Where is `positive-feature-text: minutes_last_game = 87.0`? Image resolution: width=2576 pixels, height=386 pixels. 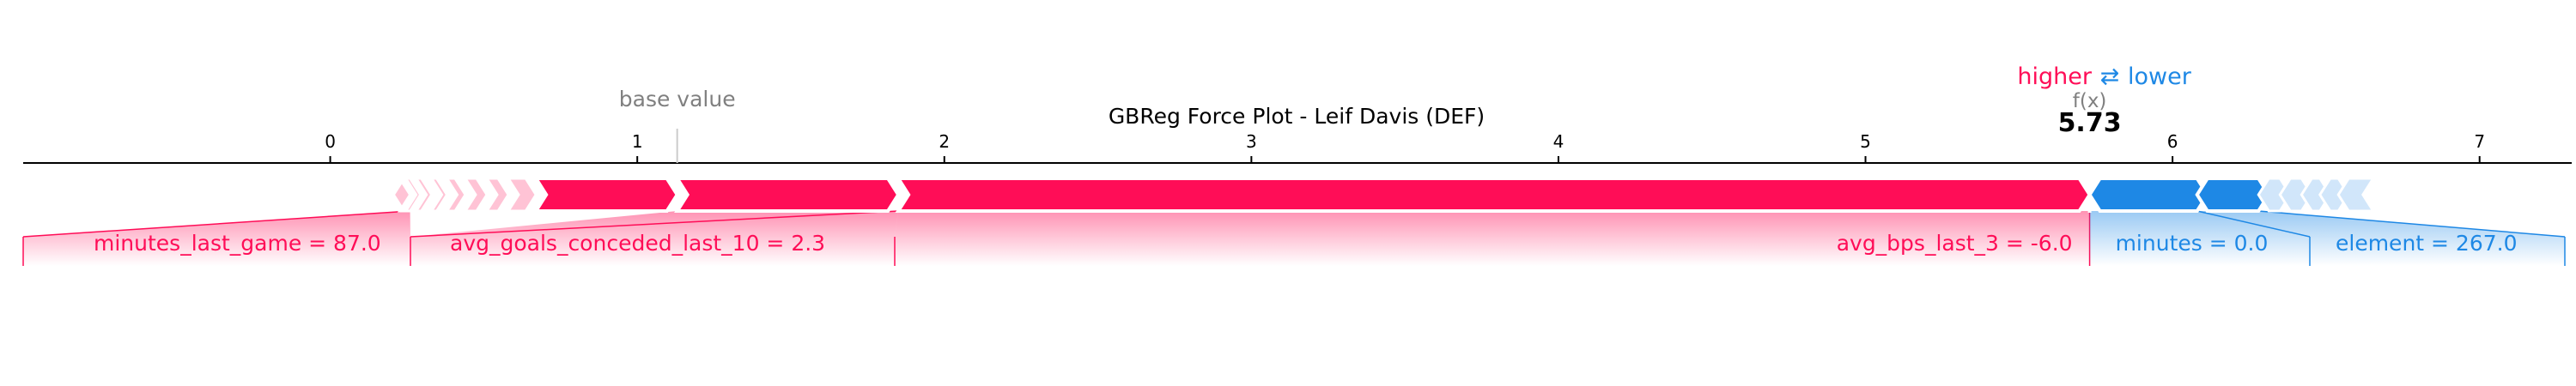
positive-feature-text: minutes_last_game = 87.0 is located at coordinates (238, 243).